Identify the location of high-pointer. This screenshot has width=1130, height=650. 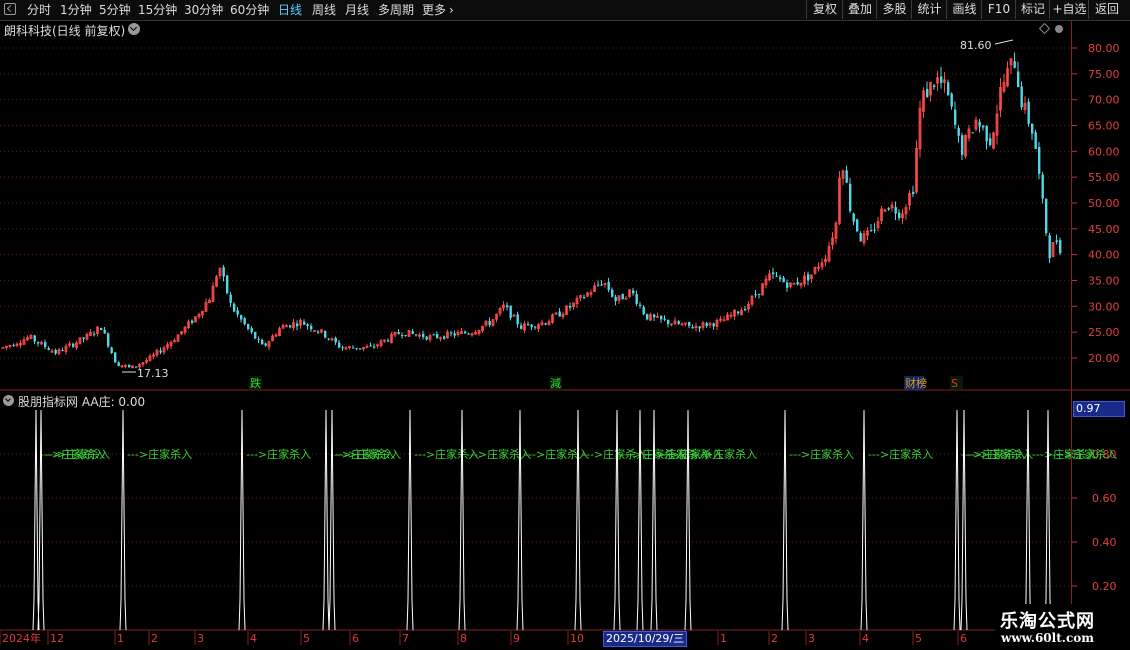
(1004, 42).